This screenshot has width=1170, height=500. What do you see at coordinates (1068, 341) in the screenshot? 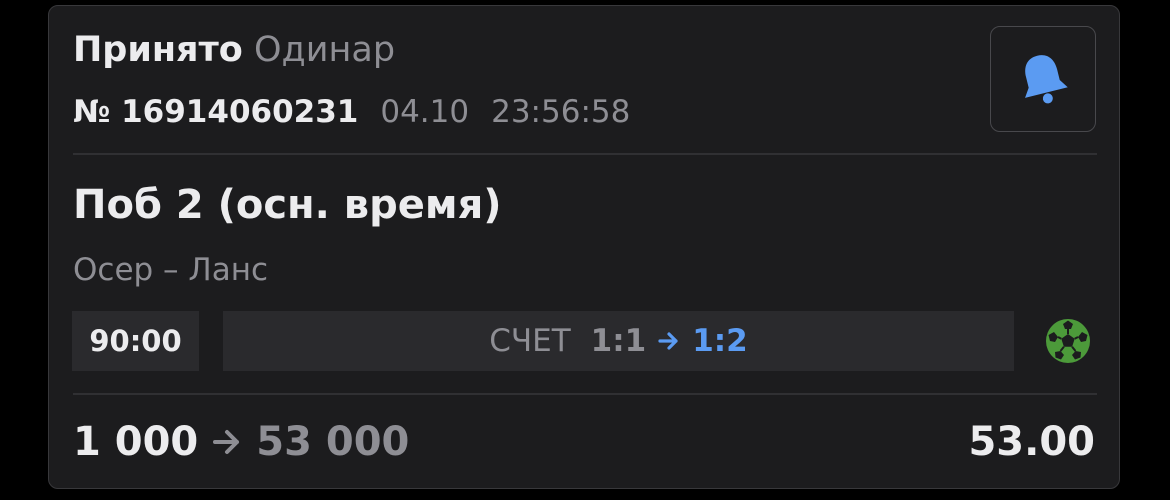
I see `soccer-ball-icon` at bounding box center [1068, 341].